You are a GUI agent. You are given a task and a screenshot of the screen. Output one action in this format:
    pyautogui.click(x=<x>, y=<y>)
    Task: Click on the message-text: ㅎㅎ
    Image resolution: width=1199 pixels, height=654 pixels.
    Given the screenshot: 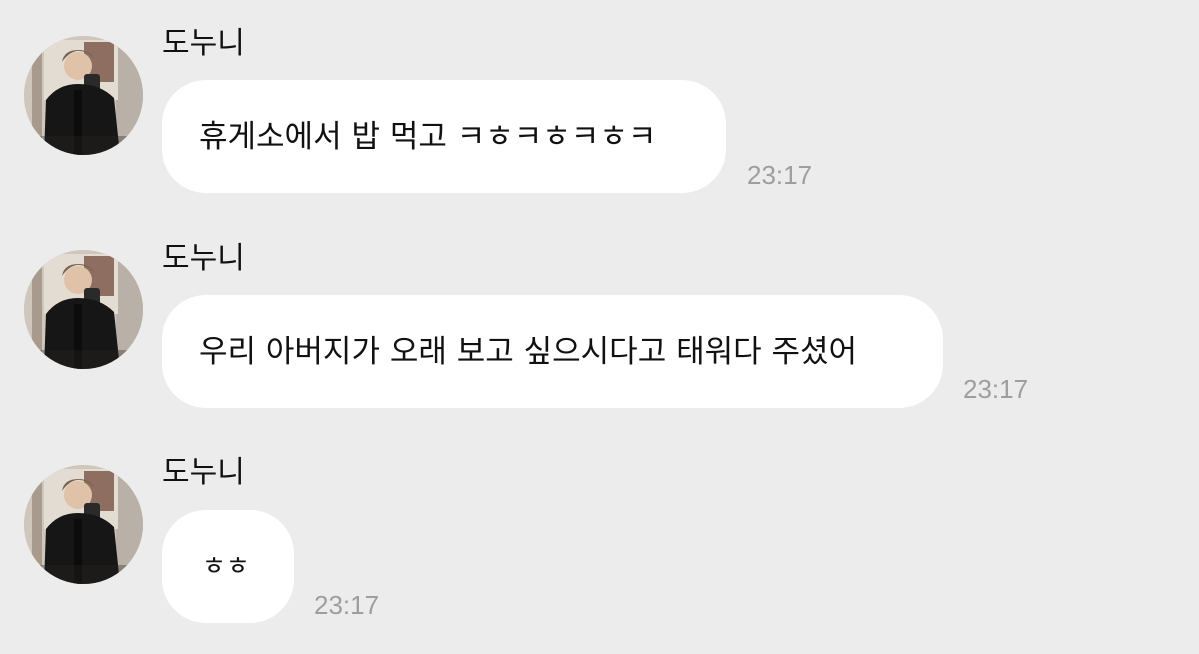 What is the action you would take?
    pyautogui.click(x=226, y=566)
    